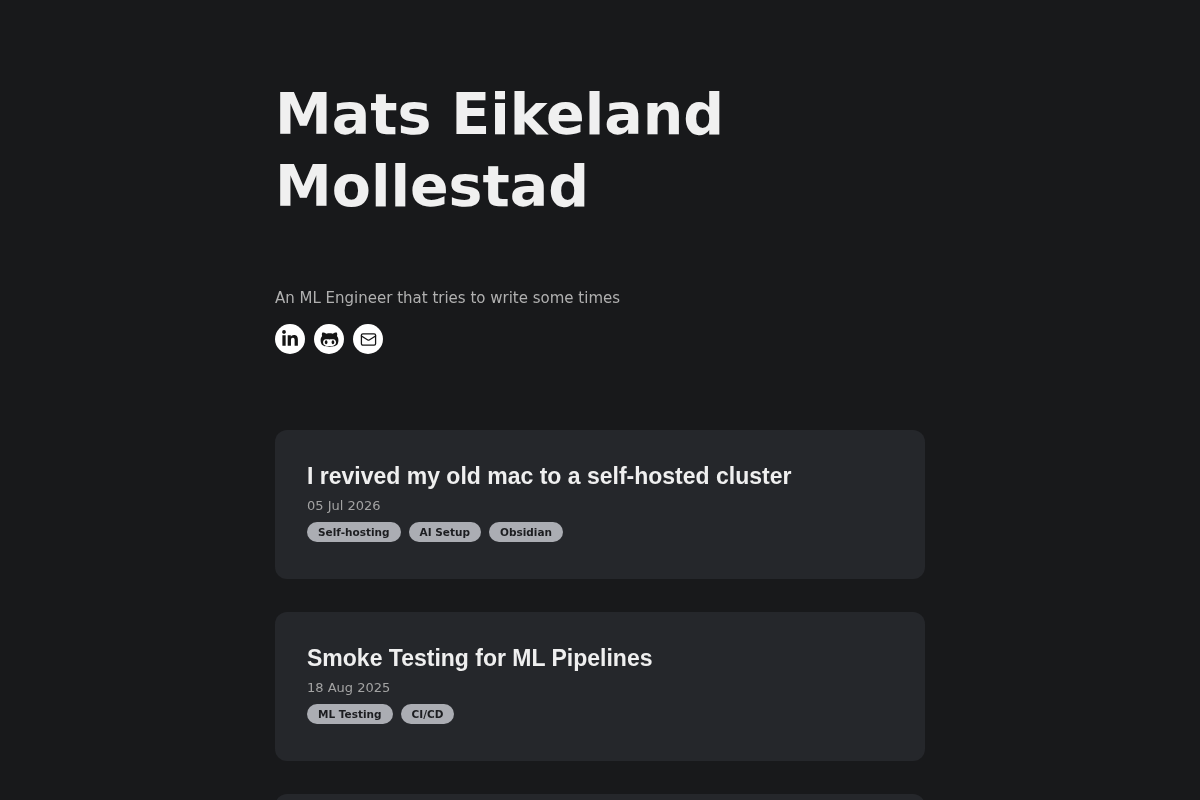 Image resolution: width=1200 pixels, height=800 pixels. I want to click on tag-chip: ML Testing, so click(350, 714).